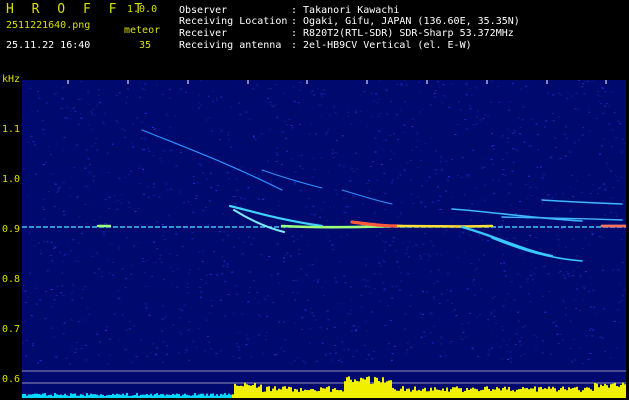 Image resolution: width=629 pixels, height=400 pixels. I want to click on file-name: 2511221640.png, so click(48, 25).